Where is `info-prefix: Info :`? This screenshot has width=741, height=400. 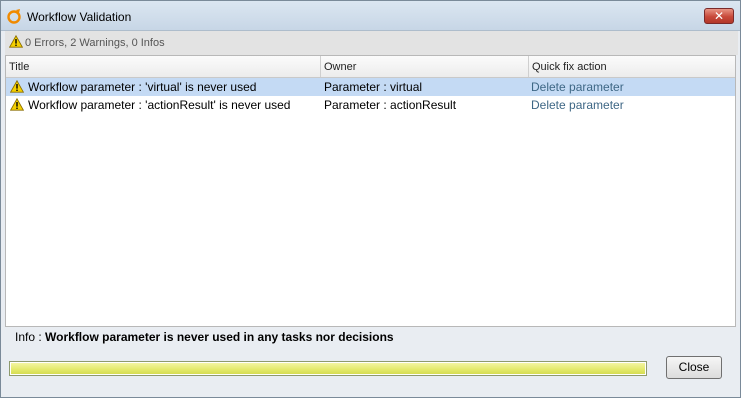 info-prefix: Info : is located at coordinates (30, 337).